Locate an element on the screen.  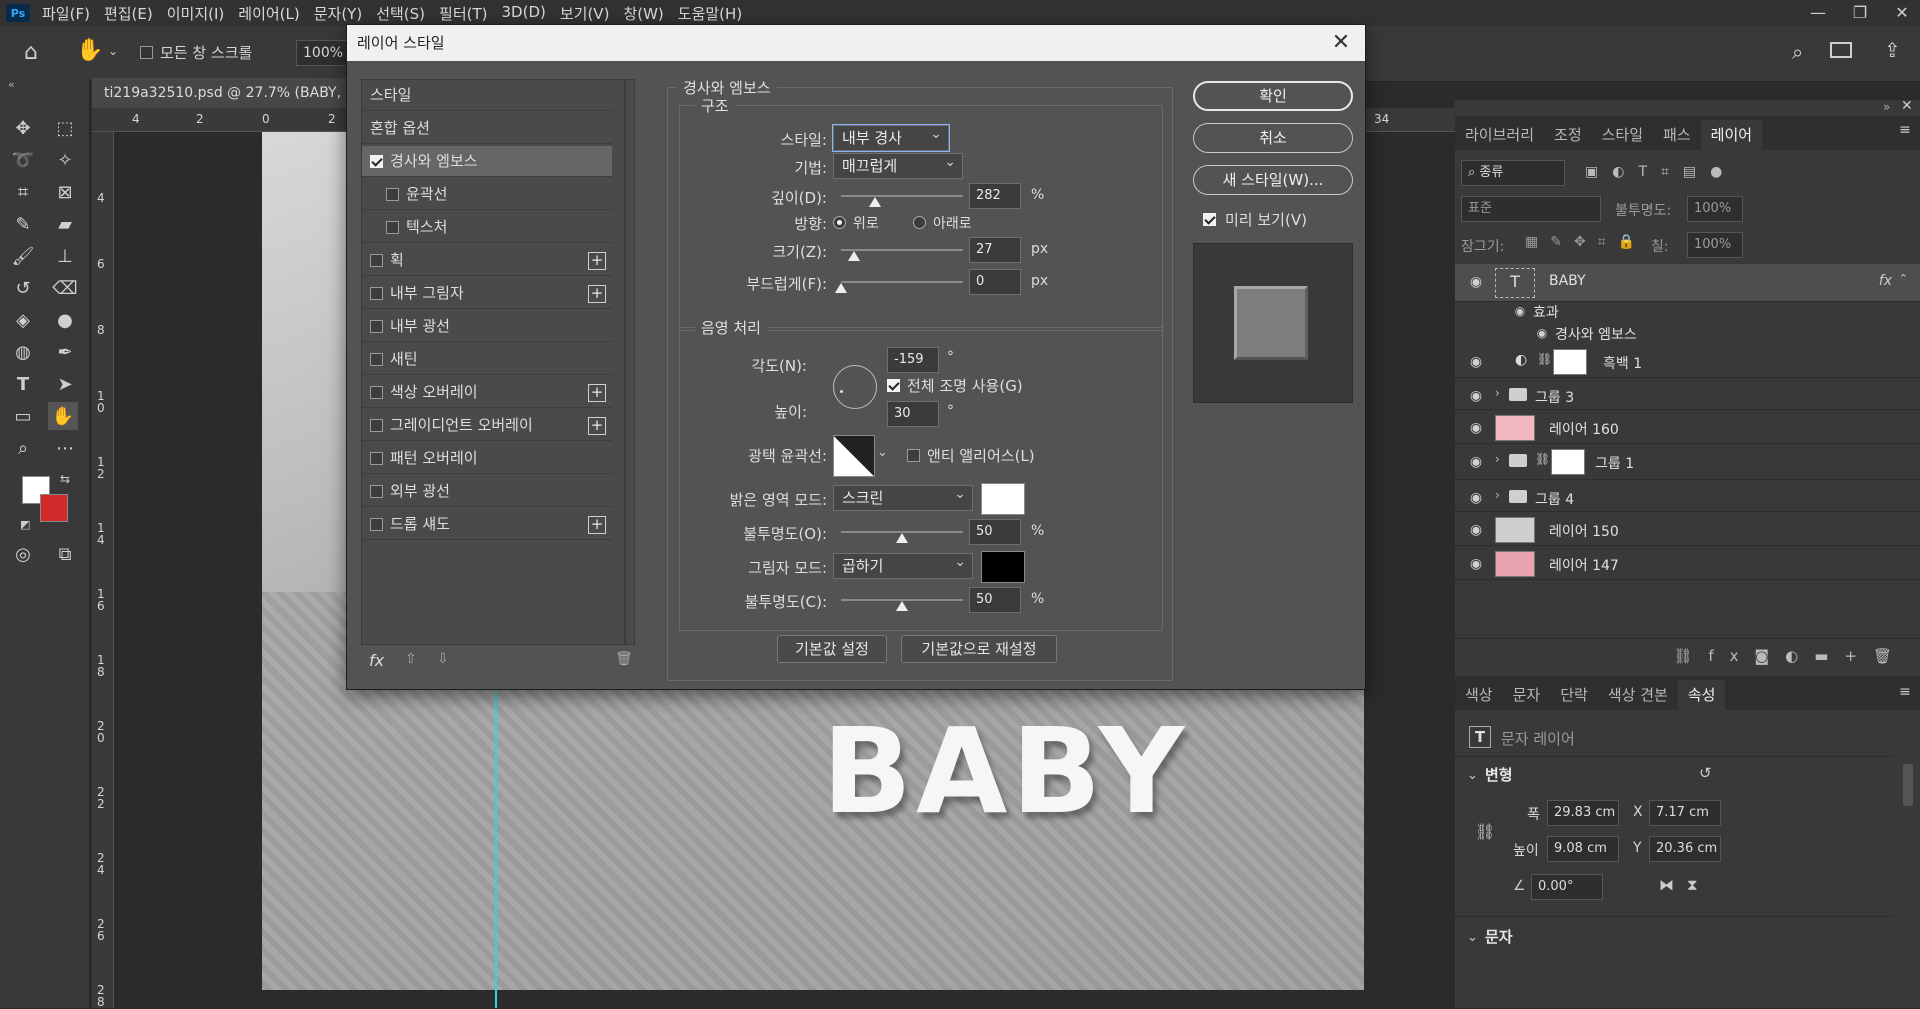
tool-preset-chevron-icon: ⌄ is located at coordinates (113, 51).